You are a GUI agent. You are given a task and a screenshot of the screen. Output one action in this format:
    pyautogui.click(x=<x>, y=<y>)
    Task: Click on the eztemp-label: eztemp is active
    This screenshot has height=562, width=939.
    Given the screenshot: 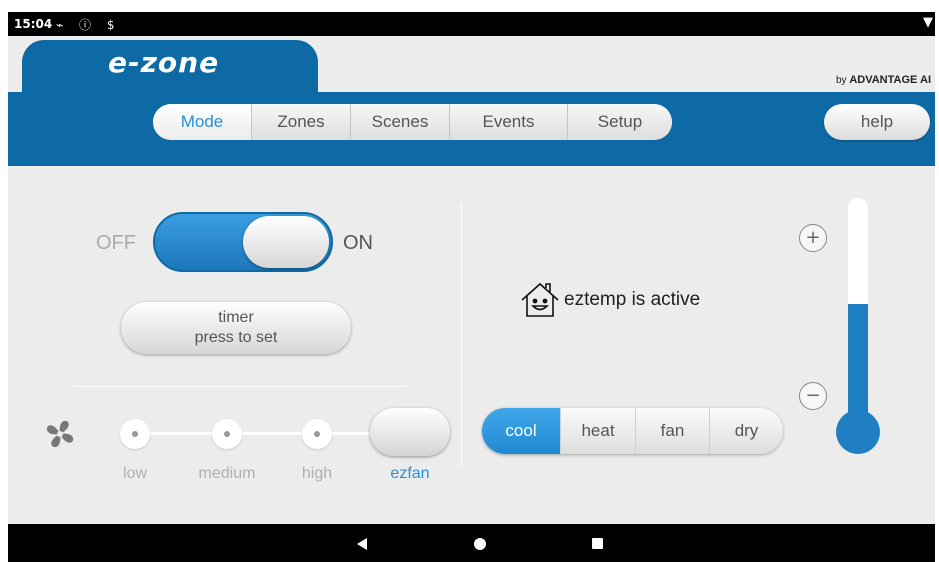 What is the action you would take?
    pyautogui.click(x=632, y=299)
    